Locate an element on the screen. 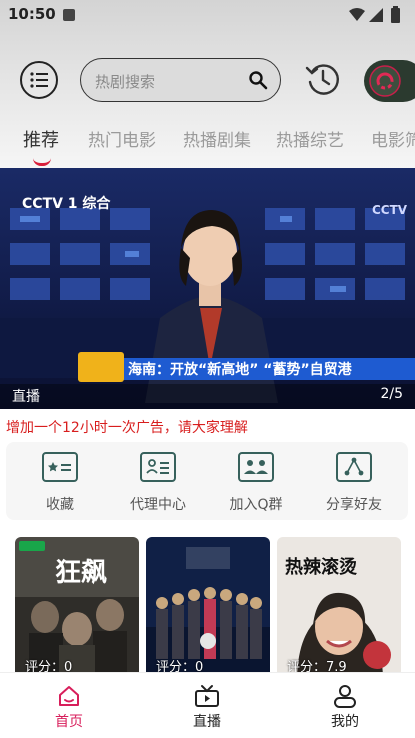  poster-score: 评分：7.9 is located at coordinates (317, 666).